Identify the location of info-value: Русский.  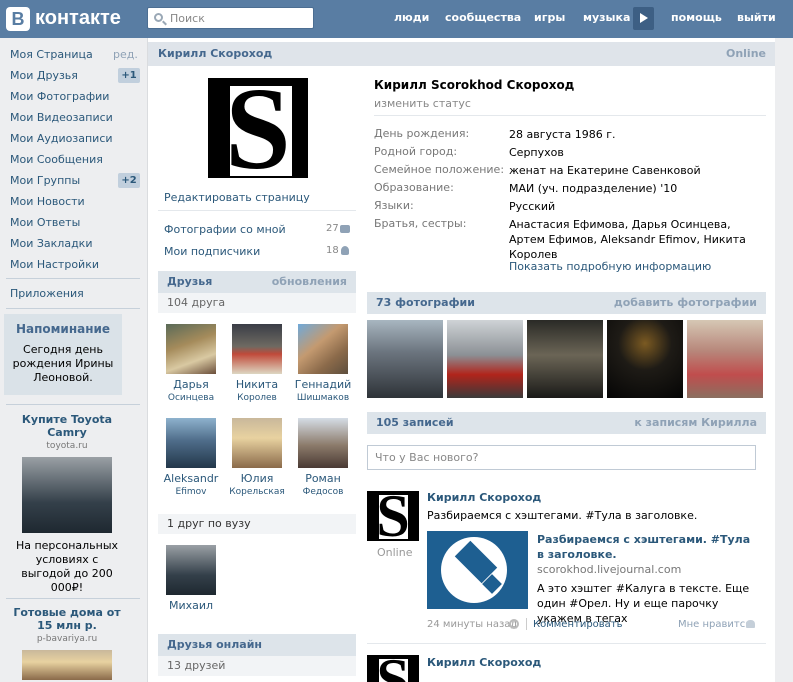
(638, 206).